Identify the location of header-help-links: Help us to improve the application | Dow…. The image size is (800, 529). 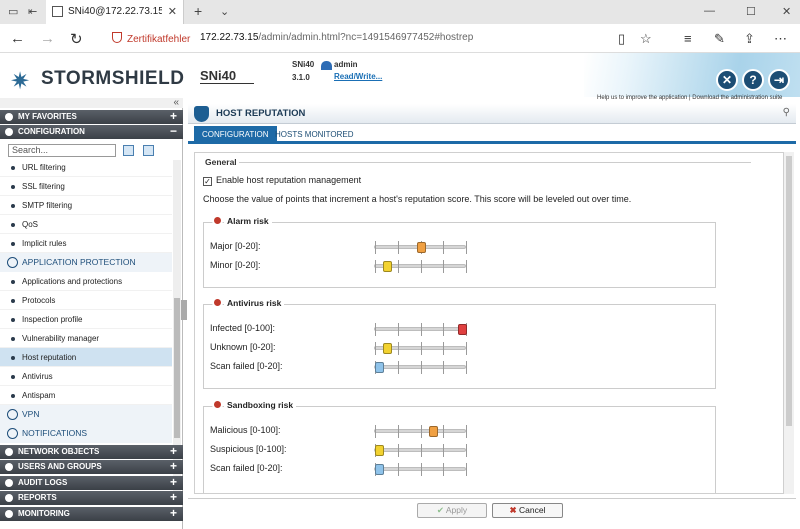
(689, 98).